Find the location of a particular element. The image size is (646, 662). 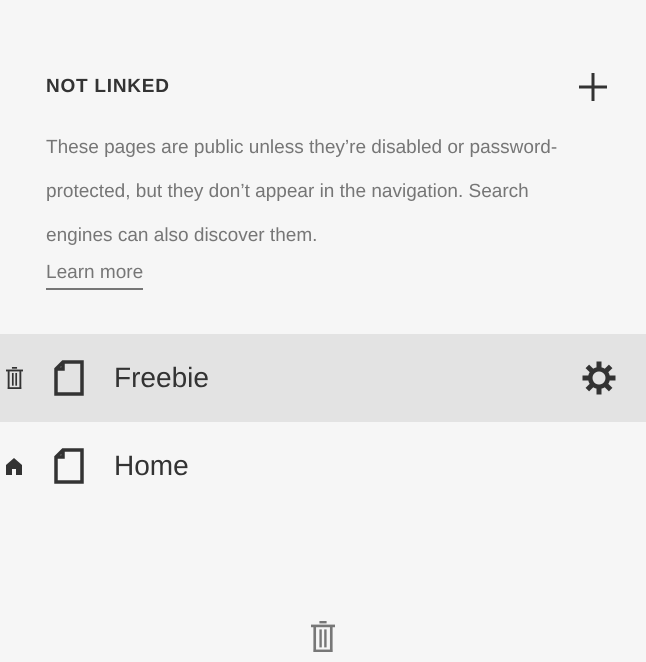

section-title: NOT LINKED is located at coordinates (108, 86).